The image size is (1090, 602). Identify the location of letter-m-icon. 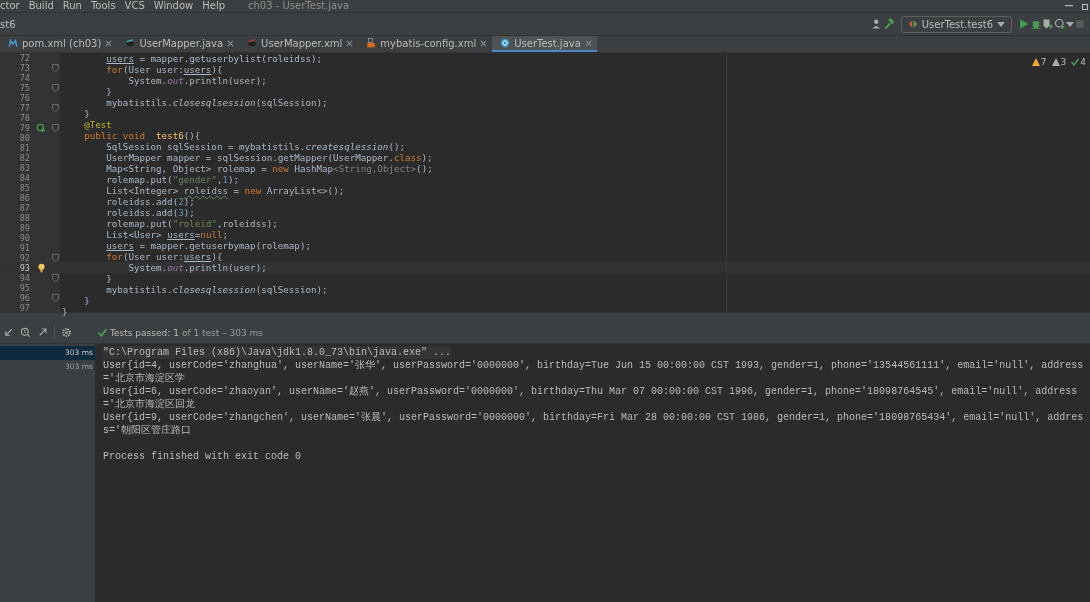
(13, 43).